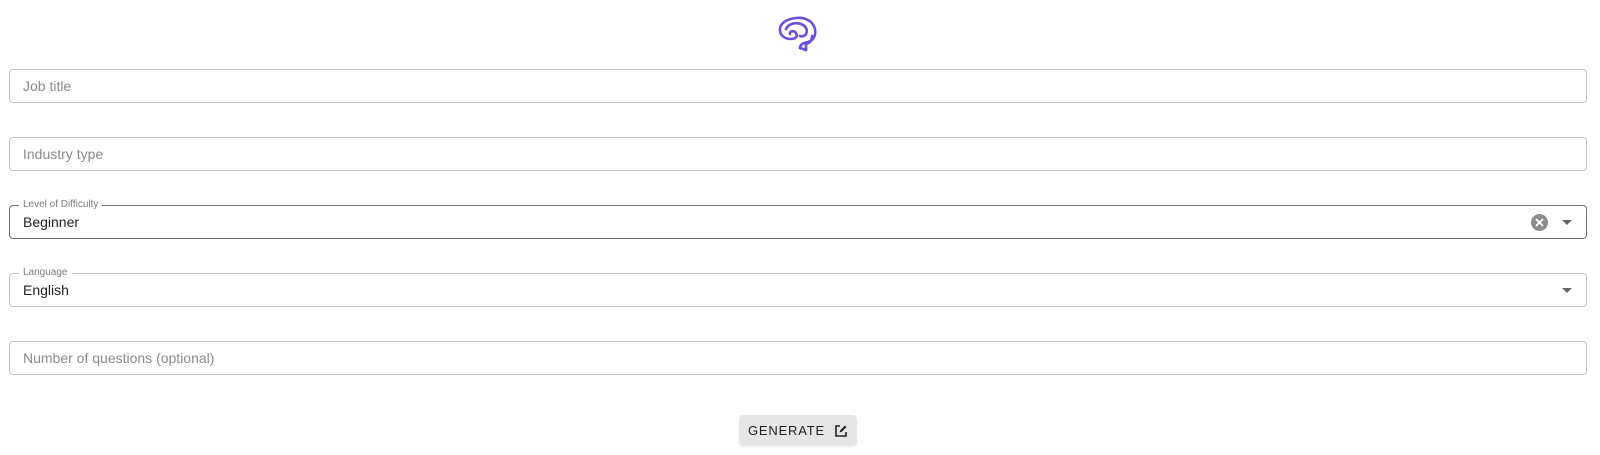 Image resolution: width=1600 pixels, height=455 pixels. I want to click on generate-button-label: GENERATE, so click(786, 430).